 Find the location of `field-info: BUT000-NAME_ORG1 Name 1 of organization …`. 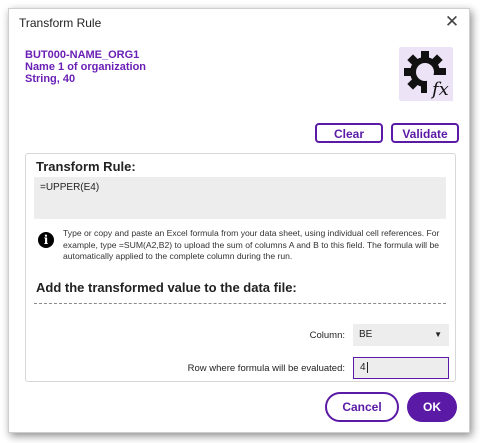

field-info: BUT000-NAME_ORG1 Name 1 of organization … is located at coordinates (85, 67).